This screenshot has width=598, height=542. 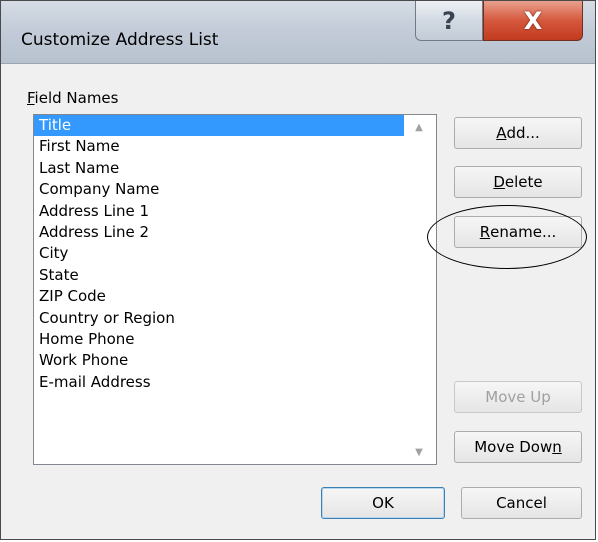 I want to click on move-up-button: Move Up, so click(x=518, y=397).